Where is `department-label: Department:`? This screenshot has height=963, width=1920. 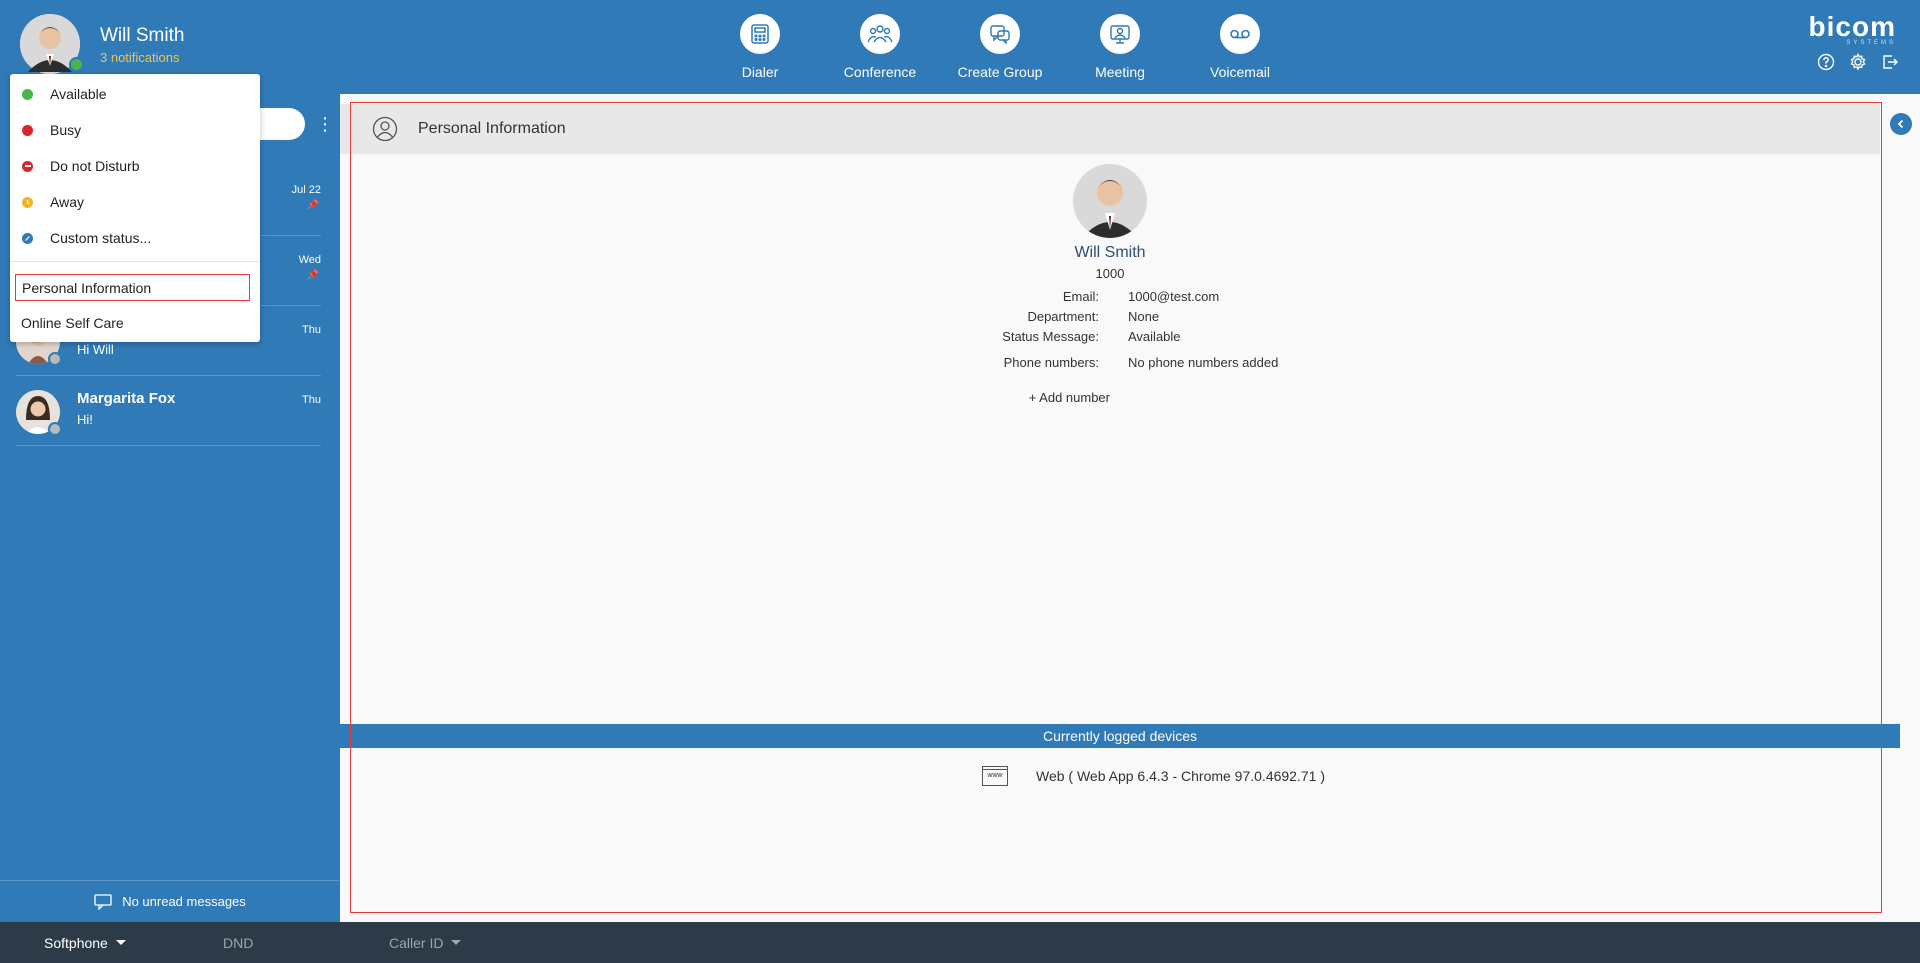
department-label: Department: is located at coordinates (1063, 316).